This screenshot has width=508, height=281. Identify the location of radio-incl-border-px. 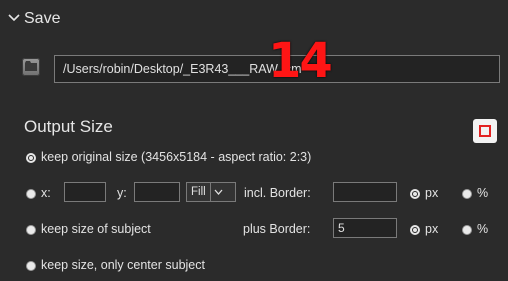
(415, 194).